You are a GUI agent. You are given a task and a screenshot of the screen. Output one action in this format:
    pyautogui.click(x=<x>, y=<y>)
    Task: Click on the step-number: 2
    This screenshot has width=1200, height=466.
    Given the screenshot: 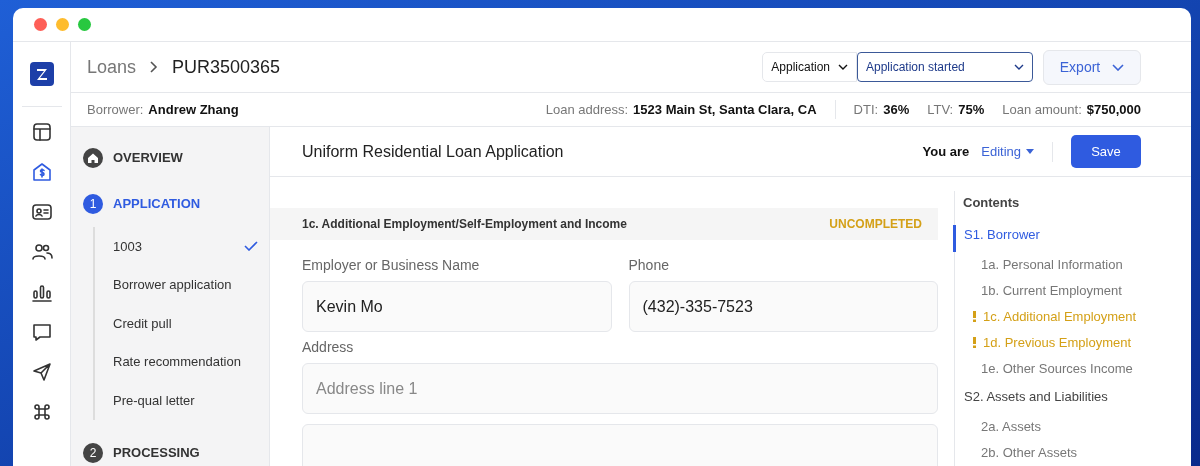 What is the action you would take?
    pyautogui.click(x=93, y=452)
    